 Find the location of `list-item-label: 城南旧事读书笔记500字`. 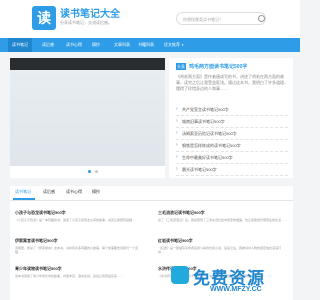

list-item-label: 城南旧事读书笔记500字 is located at coordinates (203, 121).